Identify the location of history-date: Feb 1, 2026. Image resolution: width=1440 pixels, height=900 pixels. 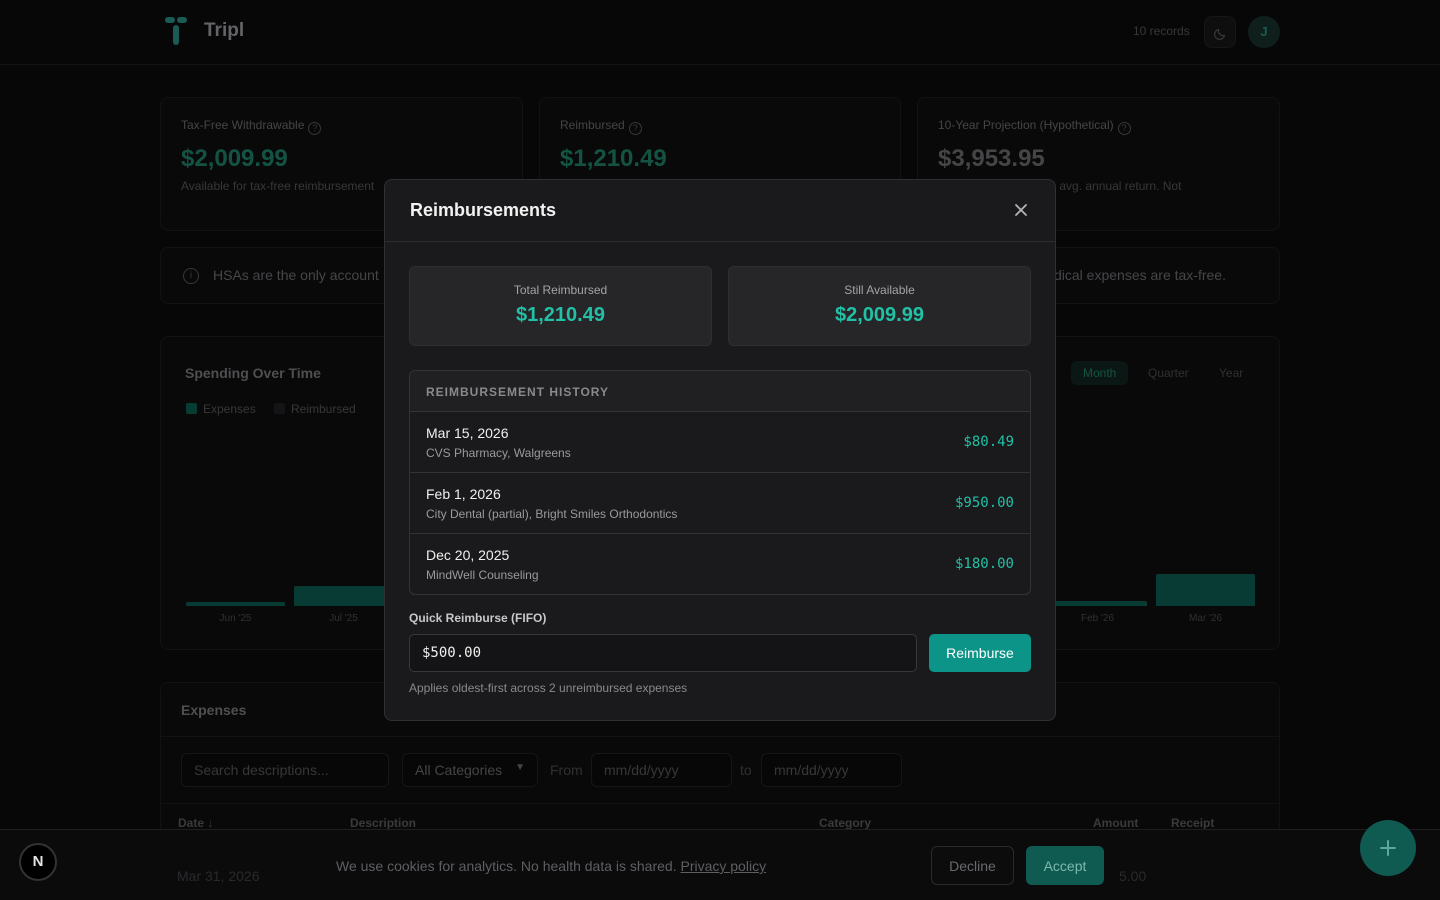
(463, 494).